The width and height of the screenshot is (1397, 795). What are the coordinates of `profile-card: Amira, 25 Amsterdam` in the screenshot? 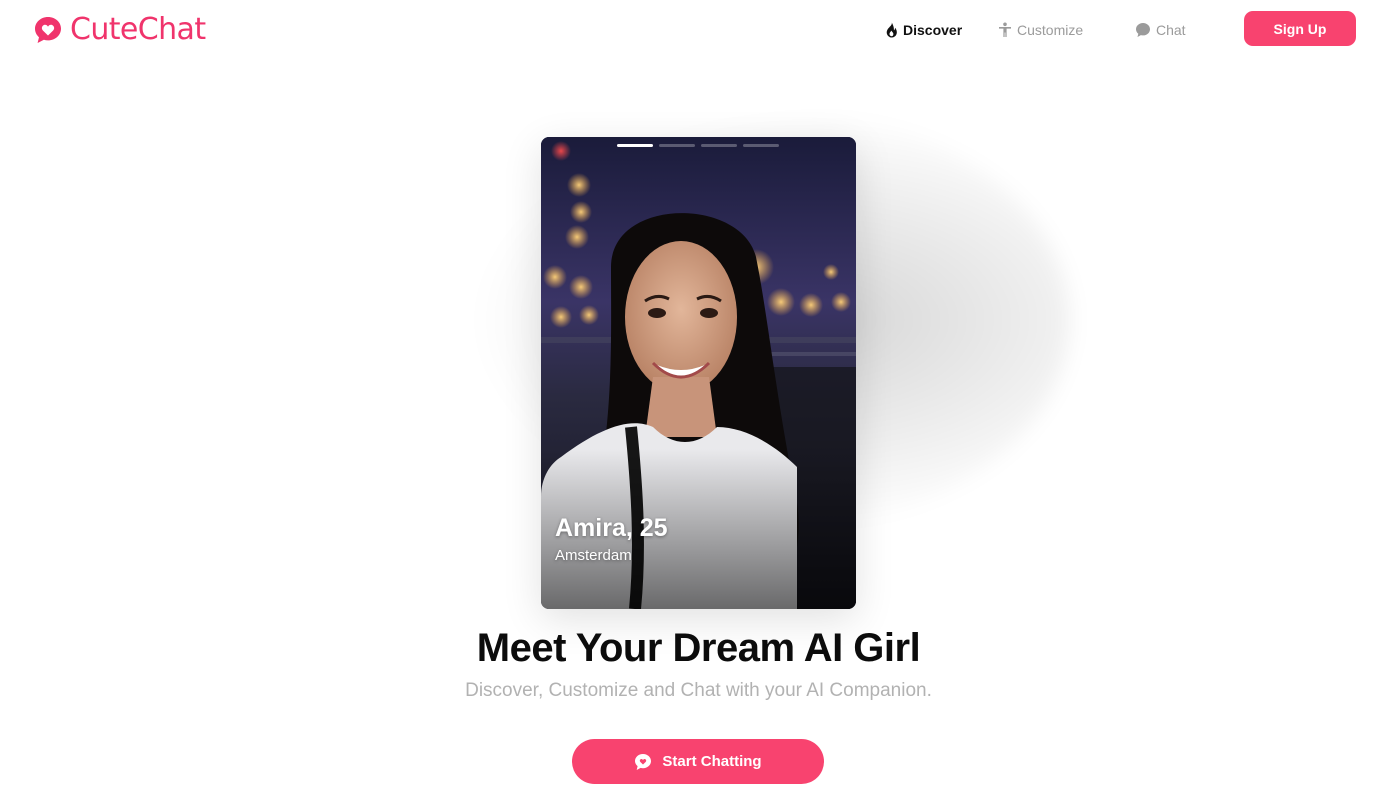 It's located at (698, 373).